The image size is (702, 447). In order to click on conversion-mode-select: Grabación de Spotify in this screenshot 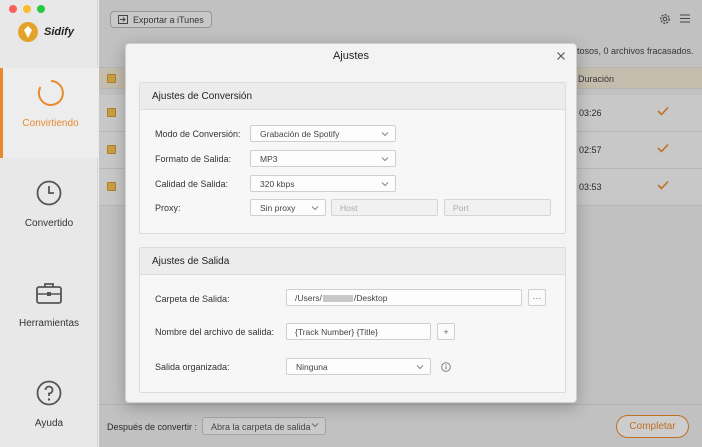, I will do `click(323, 133)`.